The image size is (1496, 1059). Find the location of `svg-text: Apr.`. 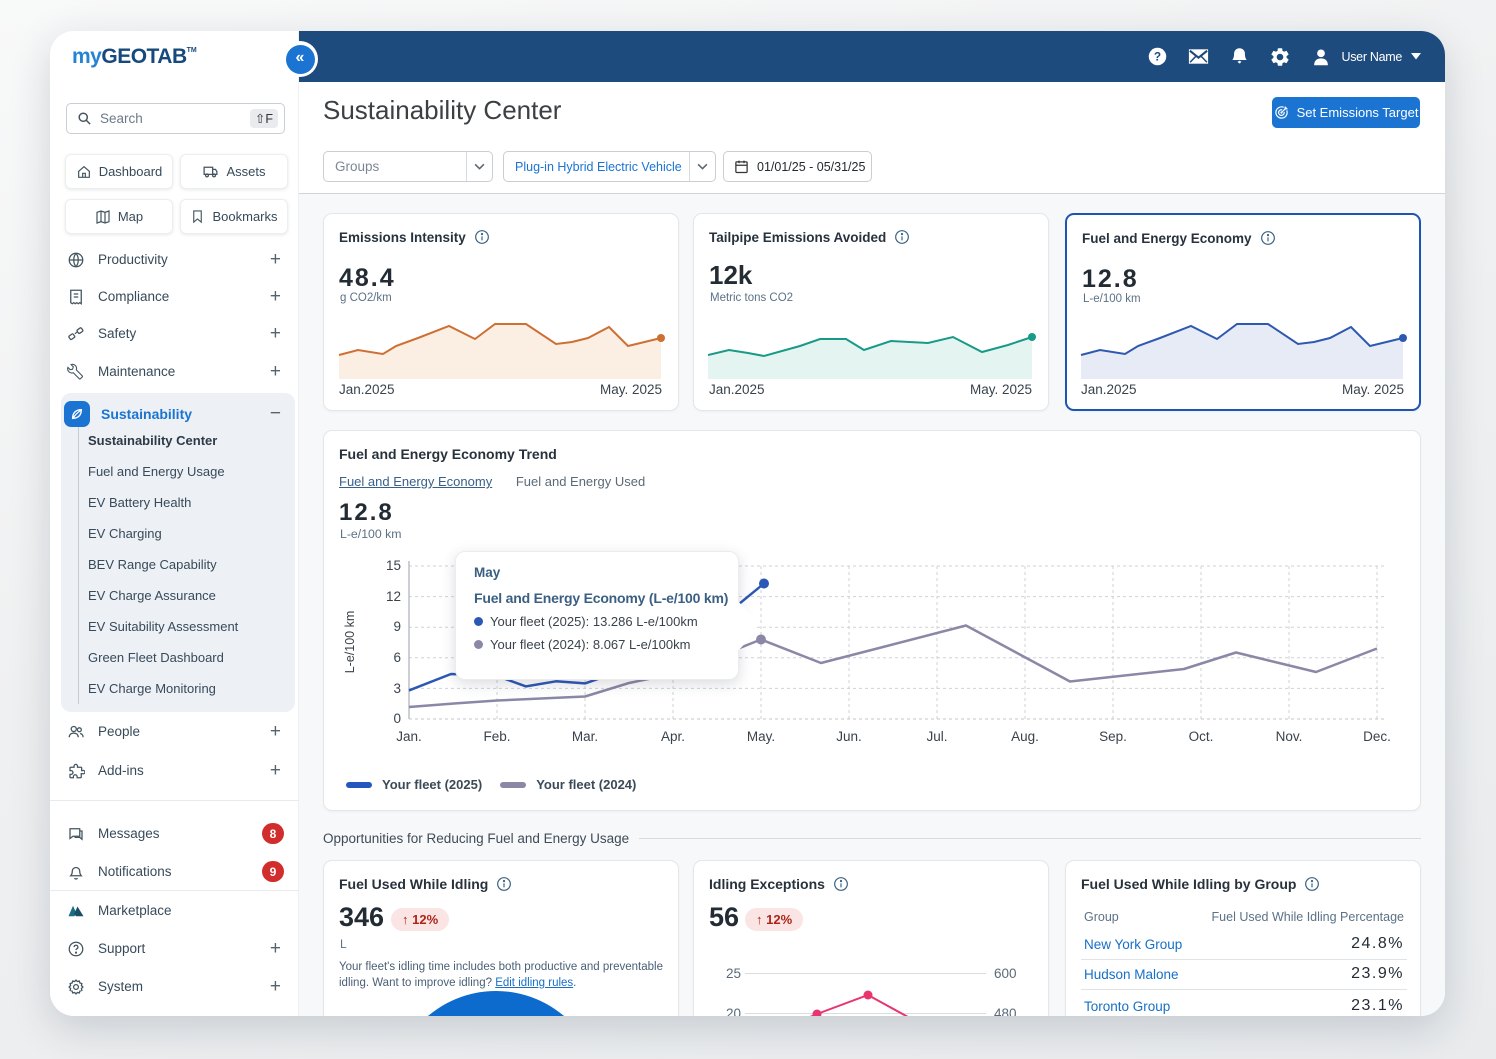

svg-text: Apr. is located at coordinates (673, 736).